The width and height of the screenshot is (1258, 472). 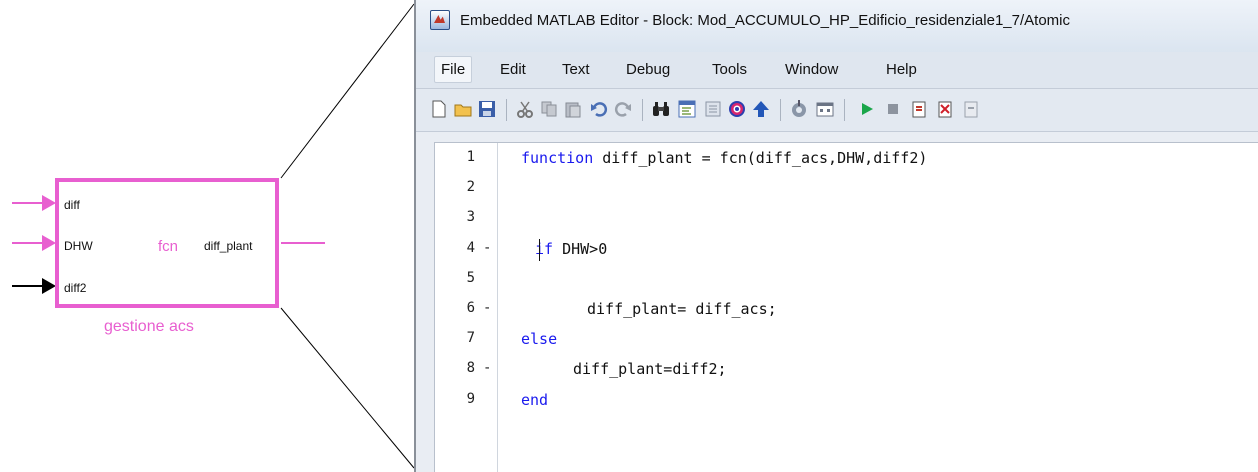 What do you see at coordinates (713, 109) in the screenshot?
I see `model-icon` at bounding box center [713, 109].